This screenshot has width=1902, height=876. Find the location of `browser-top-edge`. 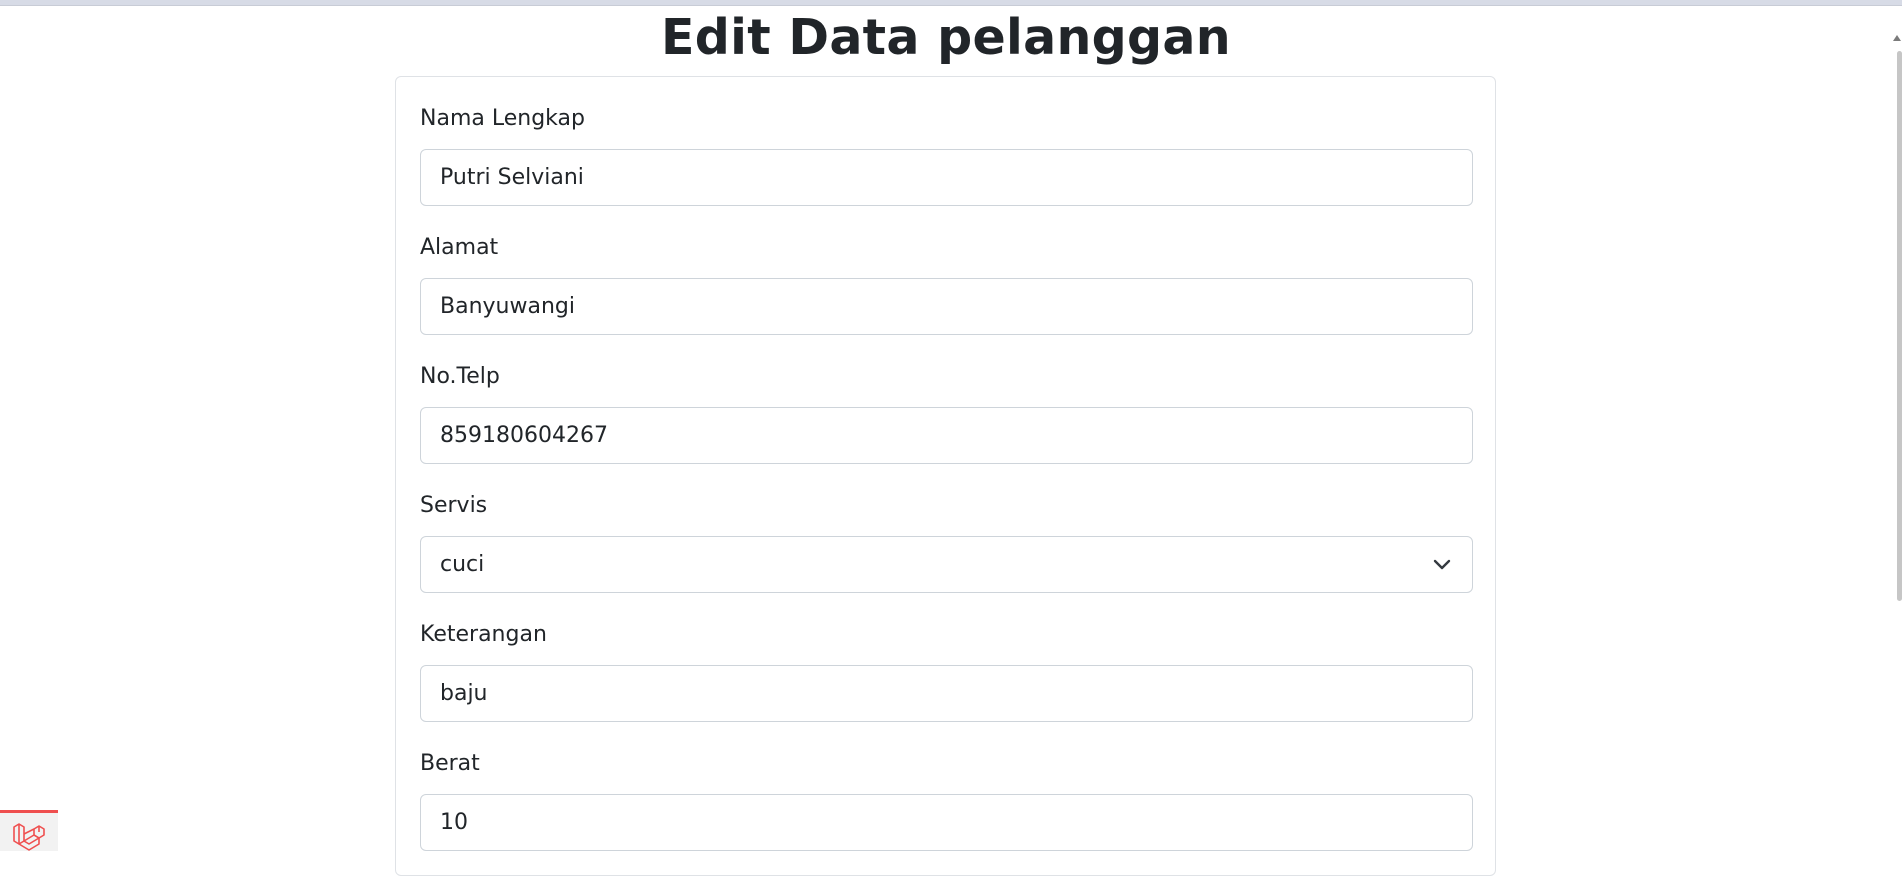

browser-top-edge is located at coordinates (951, 3).